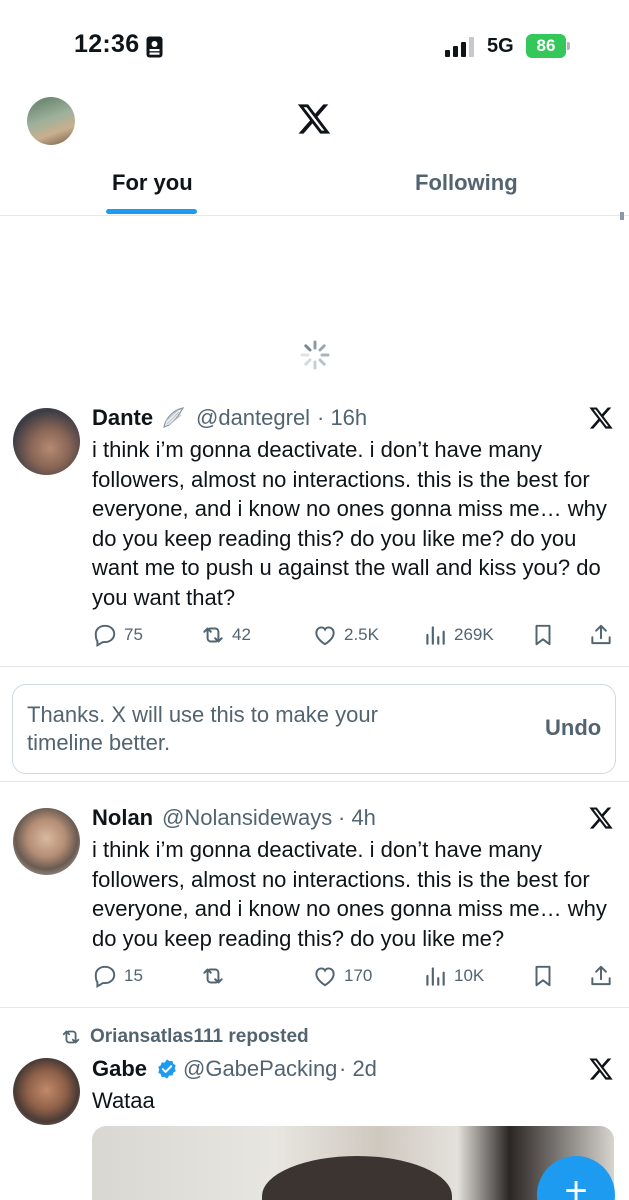  I want to click on battery-icon: 86, so click(548, 46).